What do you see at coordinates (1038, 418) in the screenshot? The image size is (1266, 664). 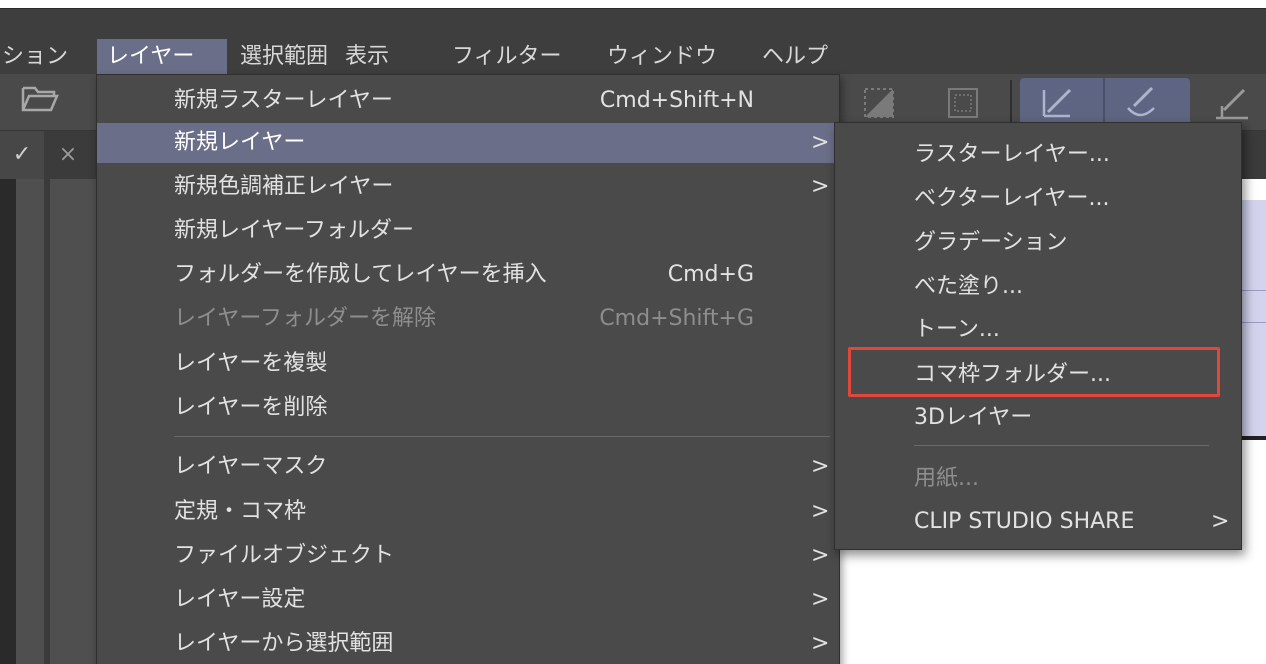 I see `submenu-item-3d-layer: 3Dレイヤー` at bounding box center [1038, 418].